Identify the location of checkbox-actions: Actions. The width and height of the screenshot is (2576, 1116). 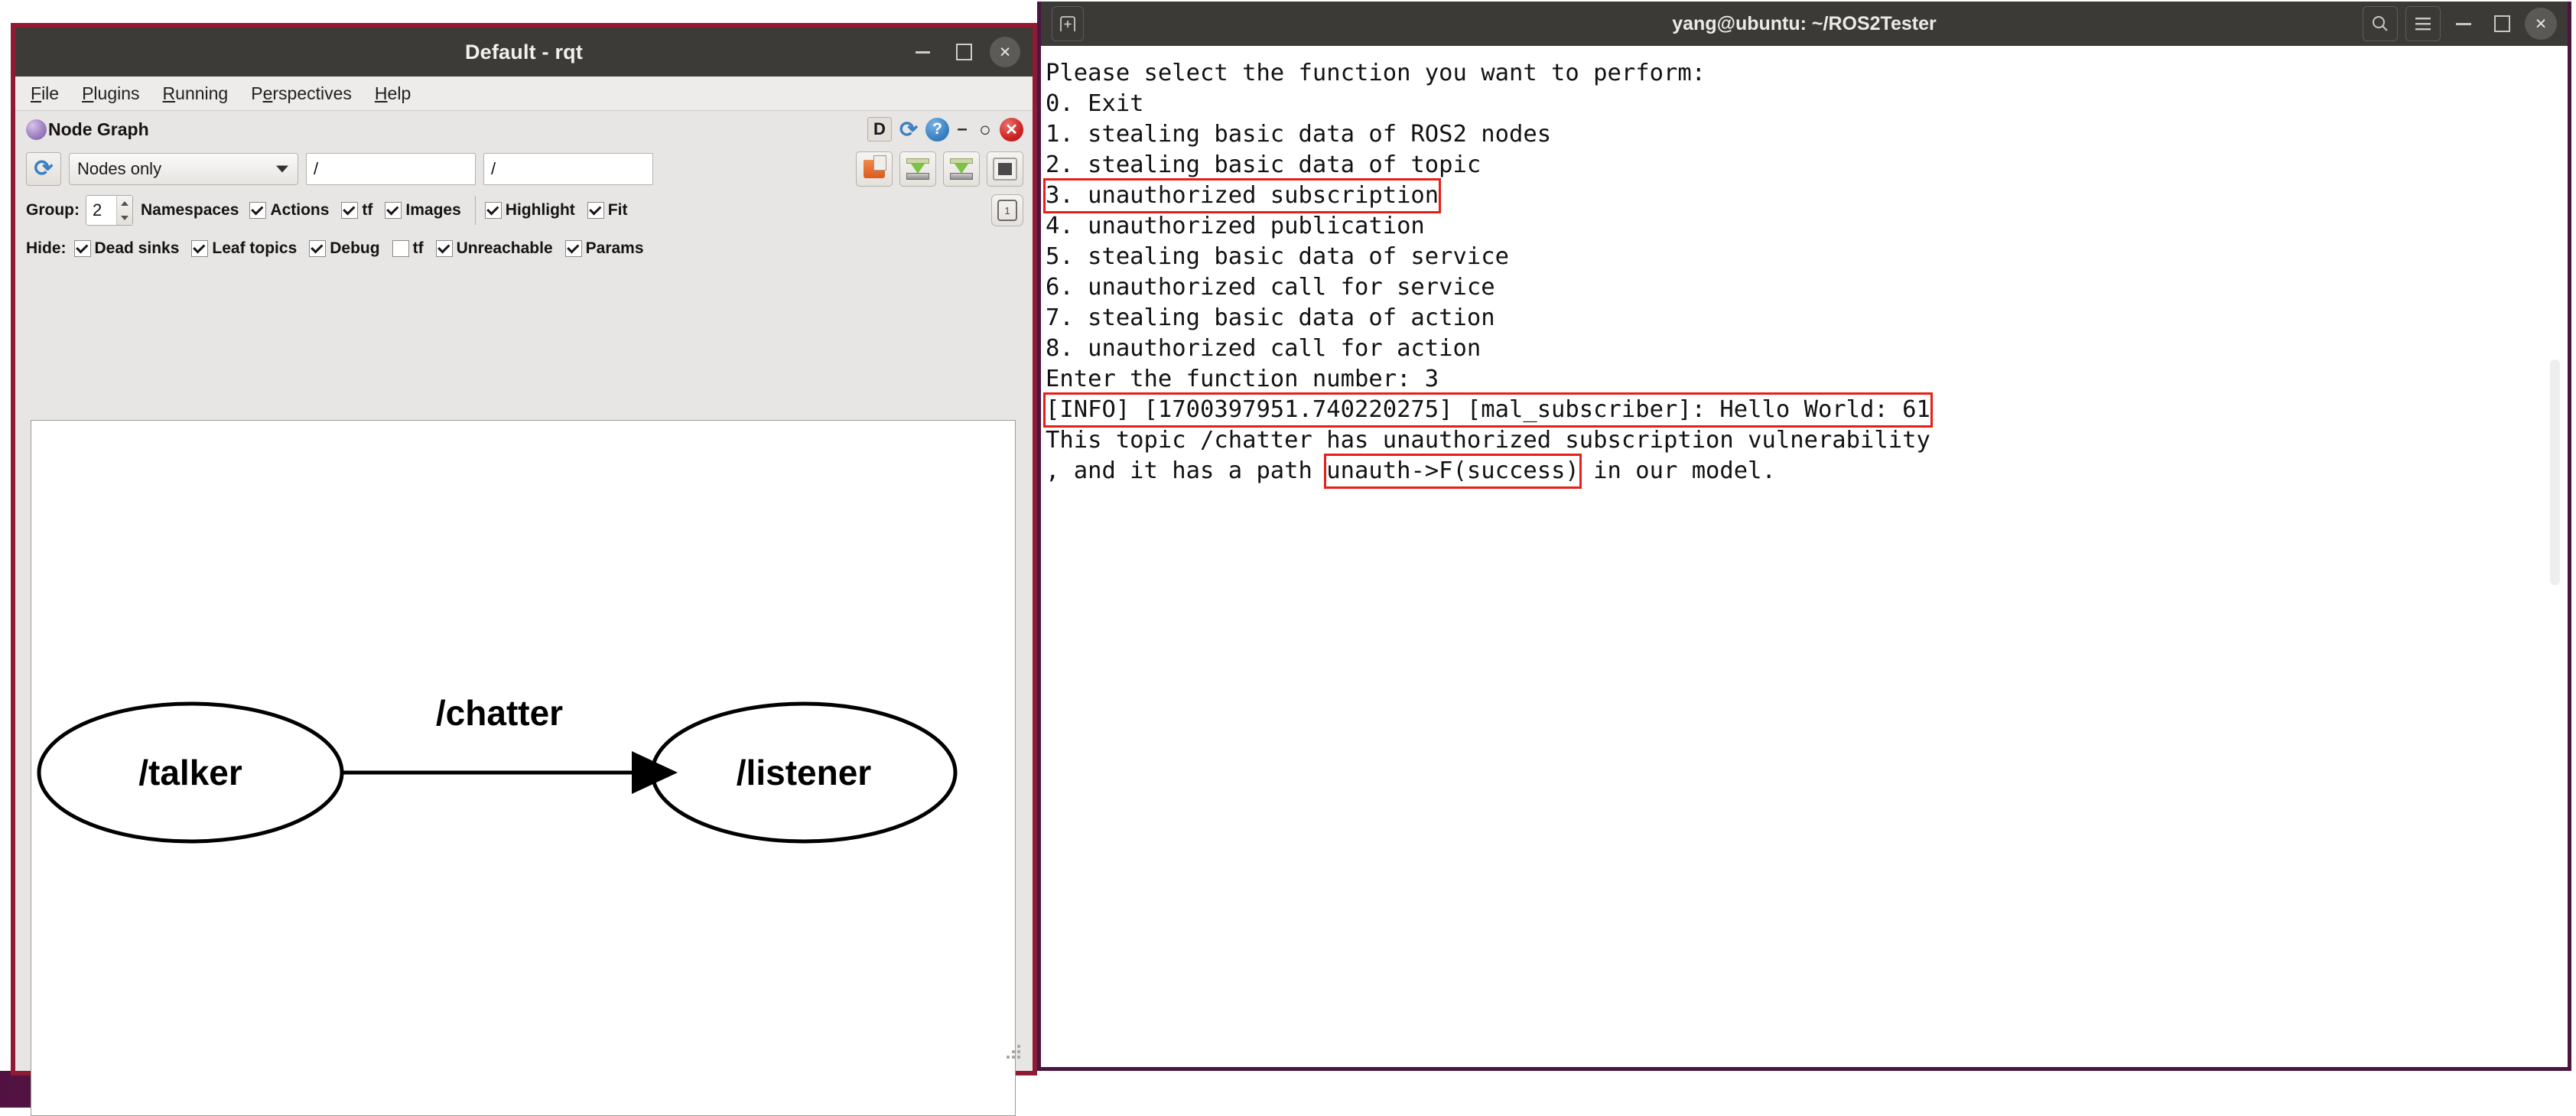
(289, 210).